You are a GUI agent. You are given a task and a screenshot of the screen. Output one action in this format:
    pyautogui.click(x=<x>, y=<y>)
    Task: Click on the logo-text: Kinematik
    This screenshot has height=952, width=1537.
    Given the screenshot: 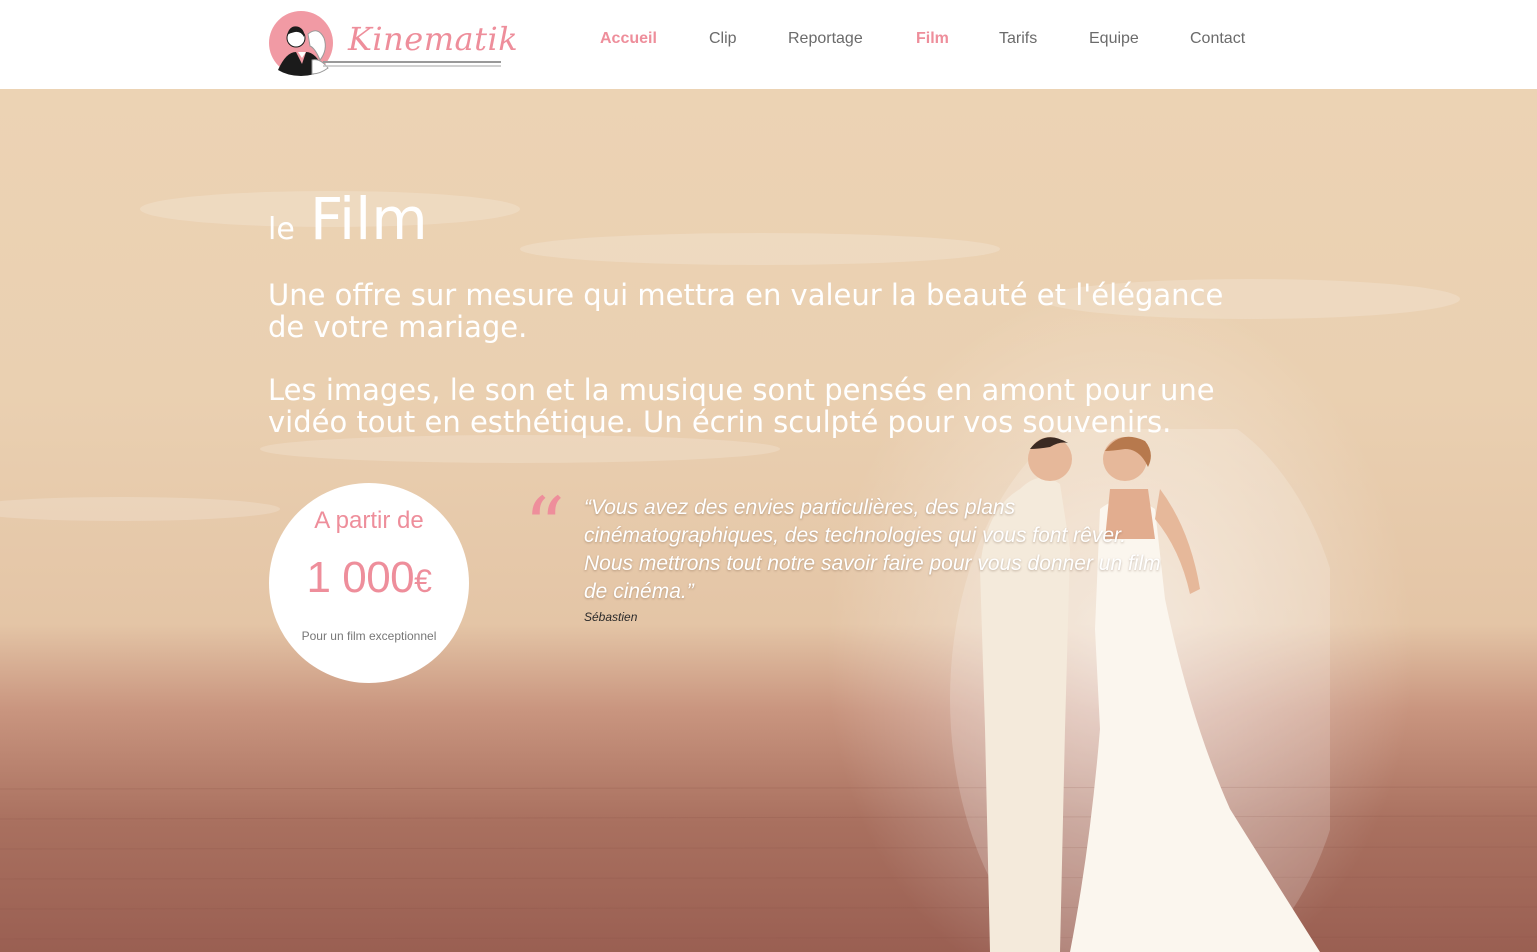 What is the action you would take?
    pyautogui.click(x=433, y=39)
    